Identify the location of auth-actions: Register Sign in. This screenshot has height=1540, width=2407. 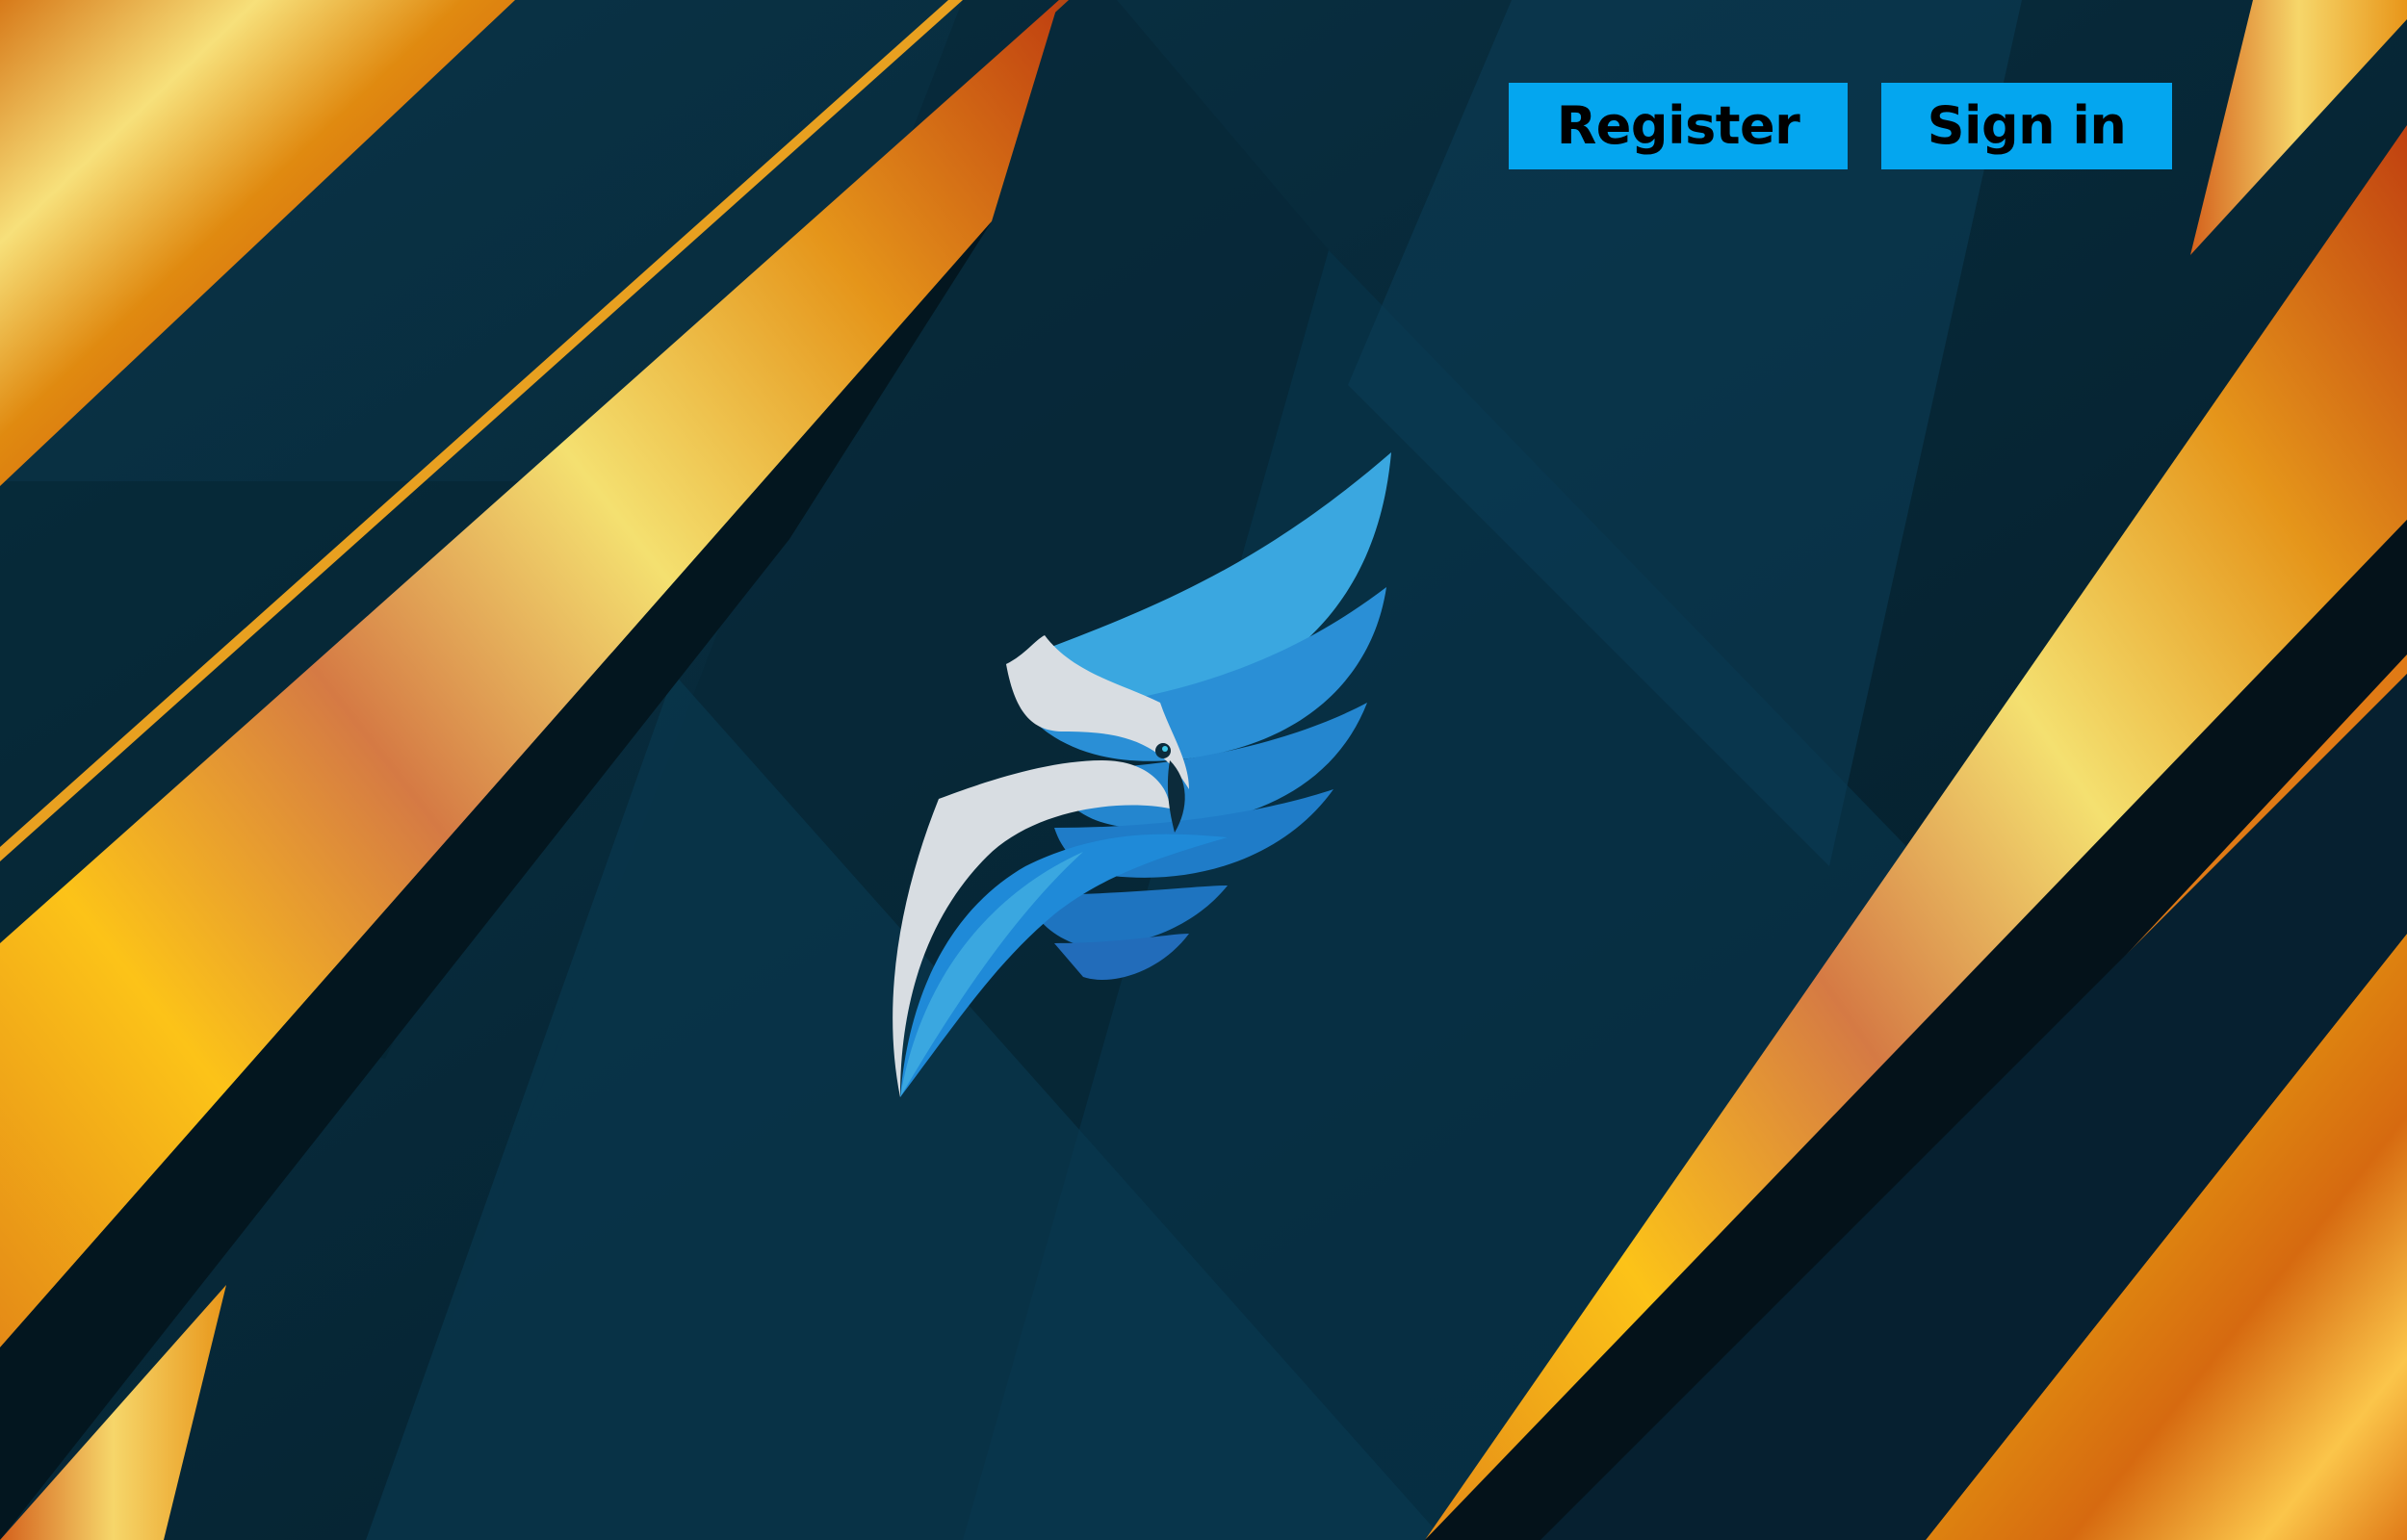
(1840, 126).